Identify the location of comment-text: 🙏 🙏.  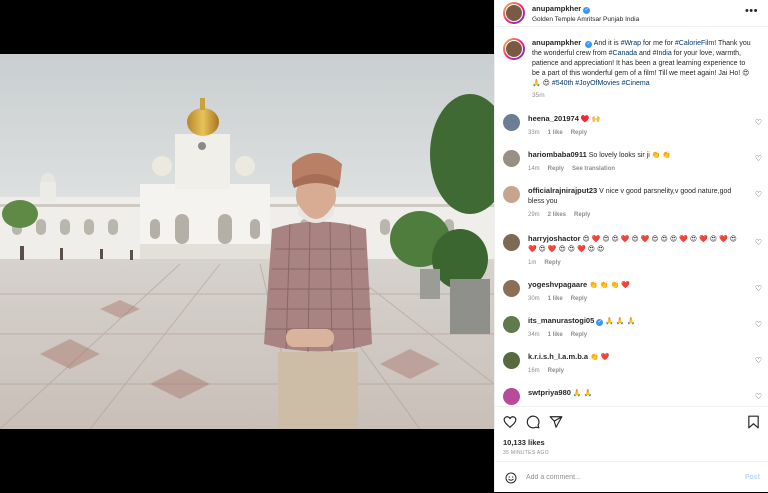
(581, 393).